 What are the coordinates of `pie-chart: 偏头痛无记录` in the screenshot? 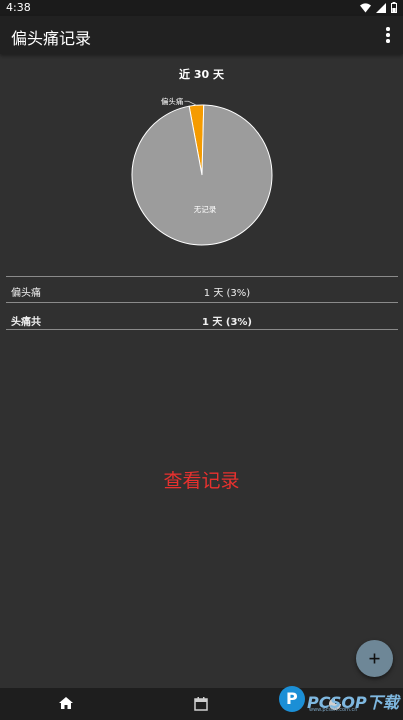 It's located at (202, 171).